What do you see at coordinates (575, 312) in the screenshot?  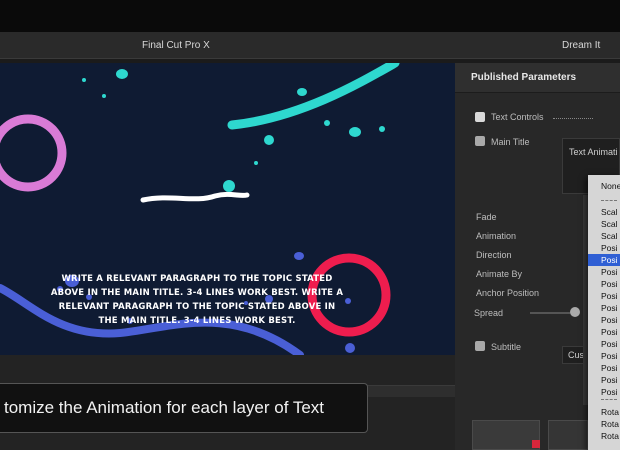 I see `spread-slider-knob` at bounding box center [575, 312].